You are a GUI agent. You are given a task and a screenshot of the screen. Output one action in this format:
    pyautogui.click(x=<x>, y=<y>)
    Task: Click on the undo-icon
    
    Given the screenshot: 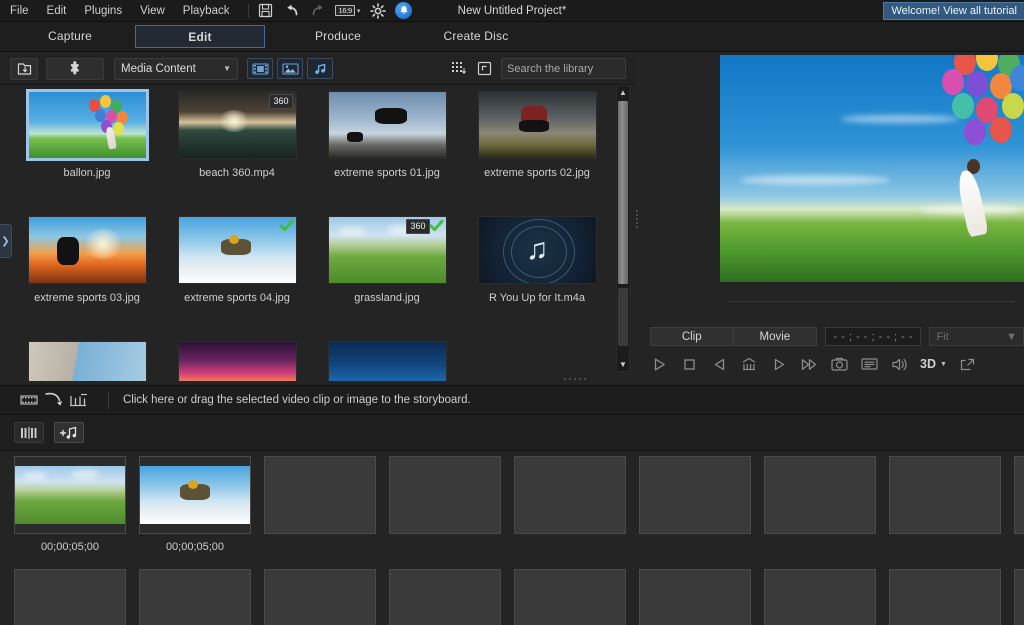 What is the action you would take?
    pyautogui.click(x=291, y=10)
    